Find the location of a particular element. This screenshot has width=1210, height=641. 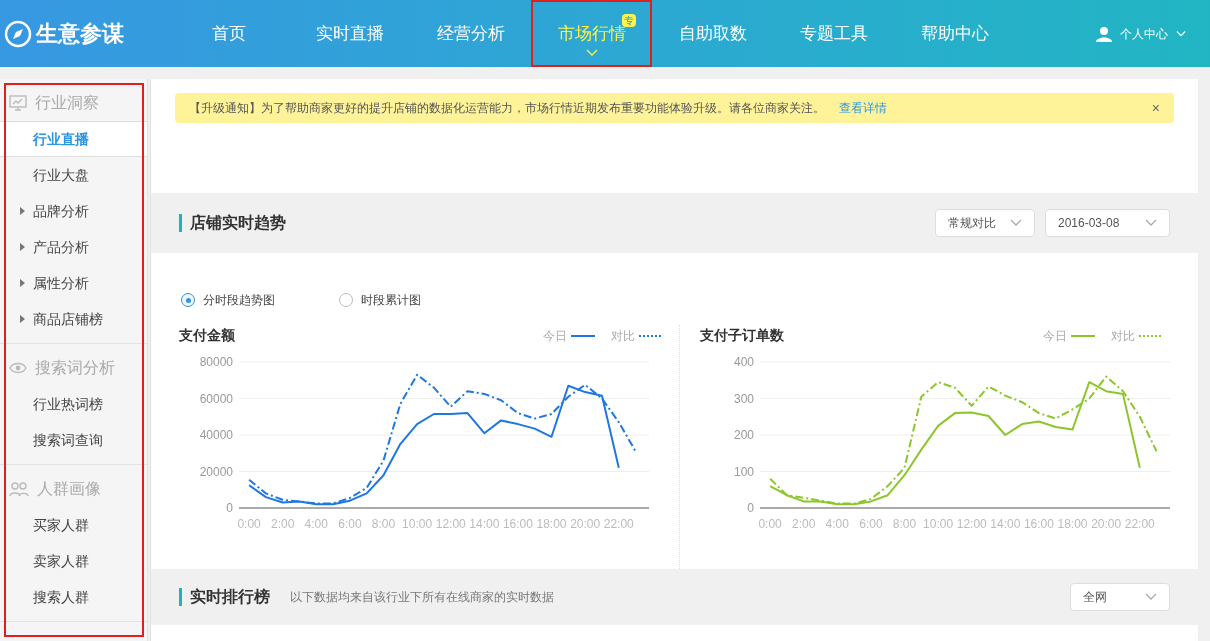

sidebar-item: 行业大盘 is located at coordinates (73, 175).